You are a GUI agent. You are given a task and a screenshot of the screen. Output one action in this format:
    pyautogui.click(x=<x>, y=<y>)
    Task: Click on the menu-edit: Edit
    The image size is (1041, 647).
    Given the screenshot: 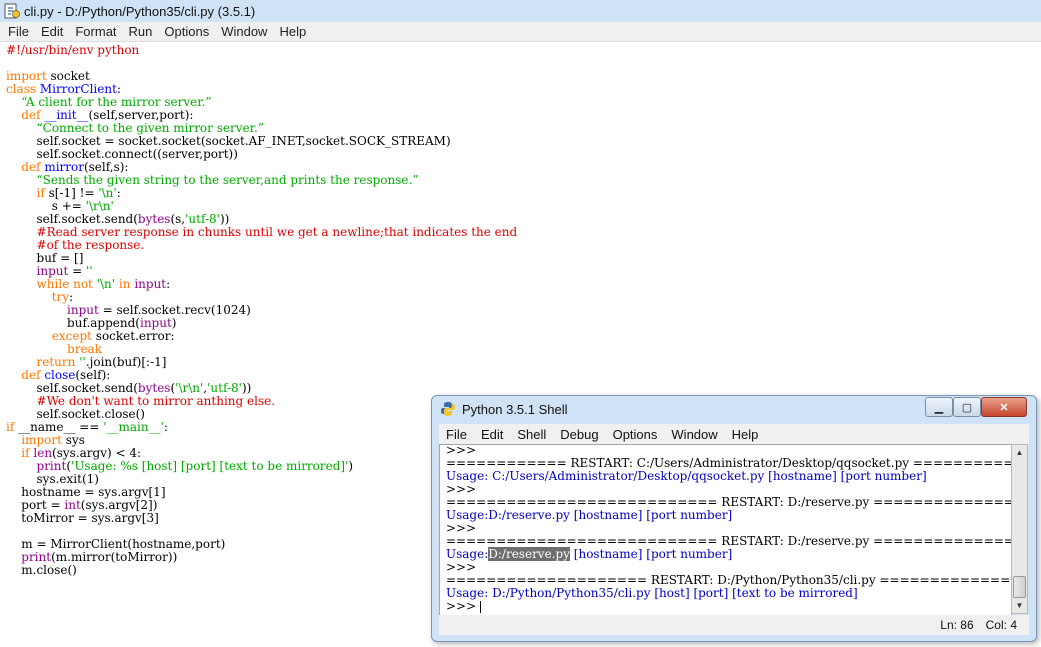 What is the action you would take?
    pyautogui.click(x=52, y=31)
    